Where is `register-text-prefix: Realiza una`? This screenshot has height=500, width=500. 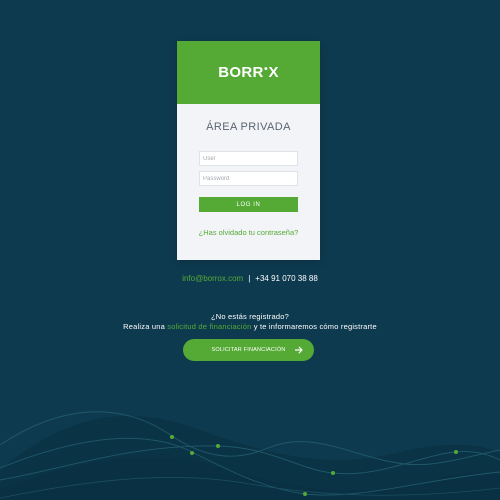
register-text-prefix: Realiza una is located at coordinates (145, 326).